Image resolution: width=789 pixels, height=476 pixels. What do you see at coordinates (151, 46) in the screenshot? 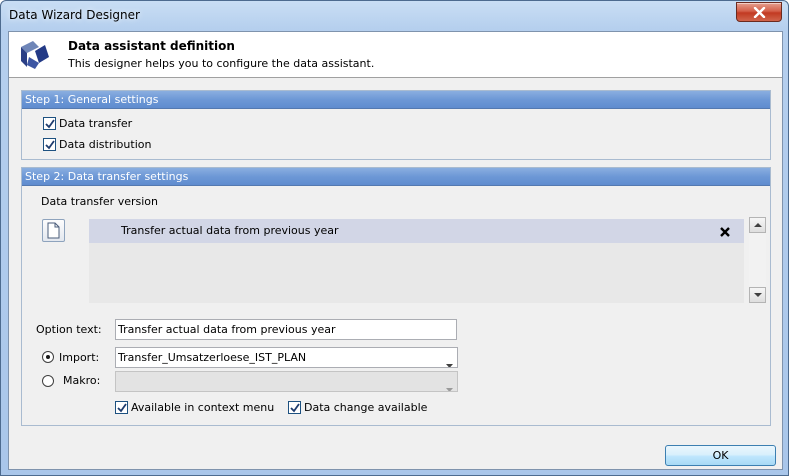
I see `header-title: Data assistant definition` at bounding box center [151, 46].